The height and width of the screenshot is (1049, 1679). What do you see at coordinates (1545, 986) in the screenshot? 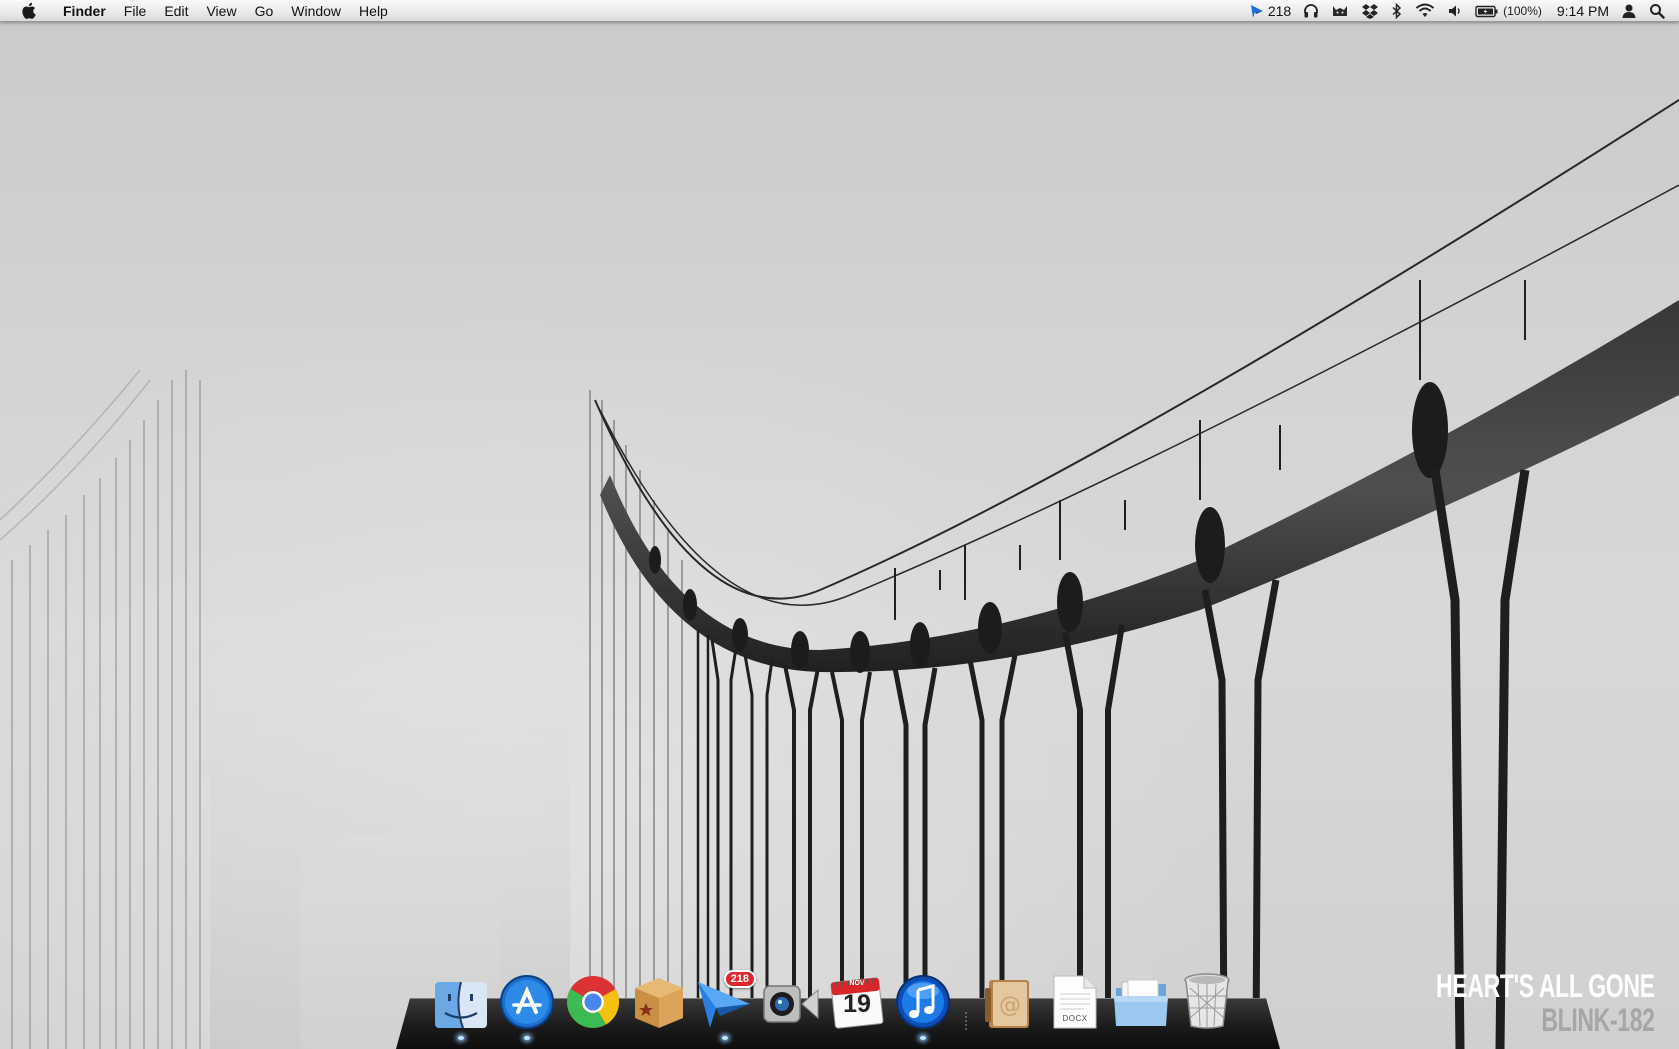
I see `wallpaper-caption-line1: HEART'S ALL GONE` at bounding box center [1545, 986].